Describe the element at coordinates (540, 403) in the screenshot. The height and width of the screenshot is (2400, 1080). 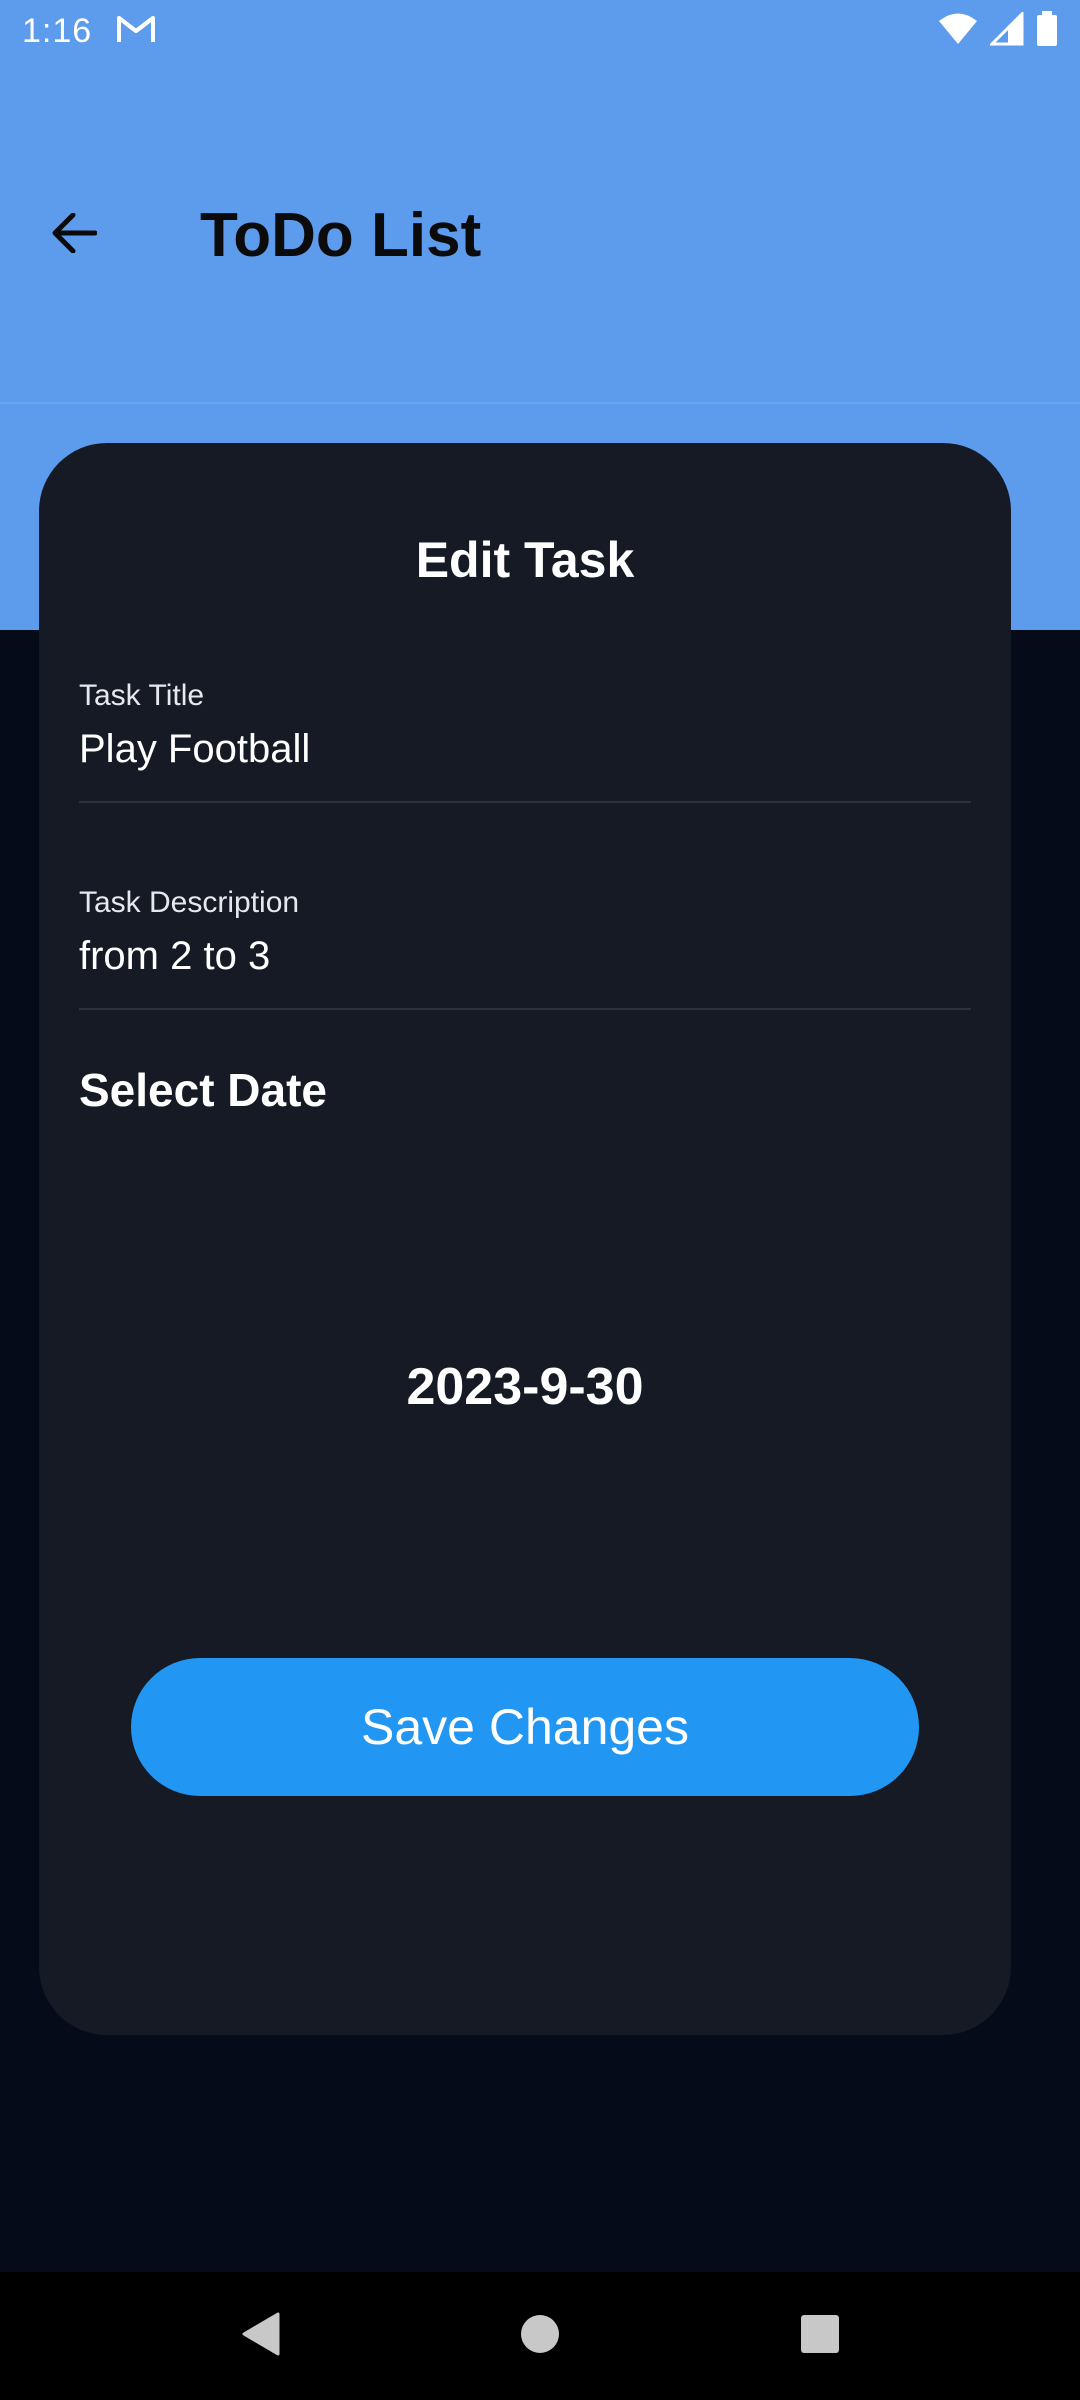
I see `app-bar-divider` at that location.